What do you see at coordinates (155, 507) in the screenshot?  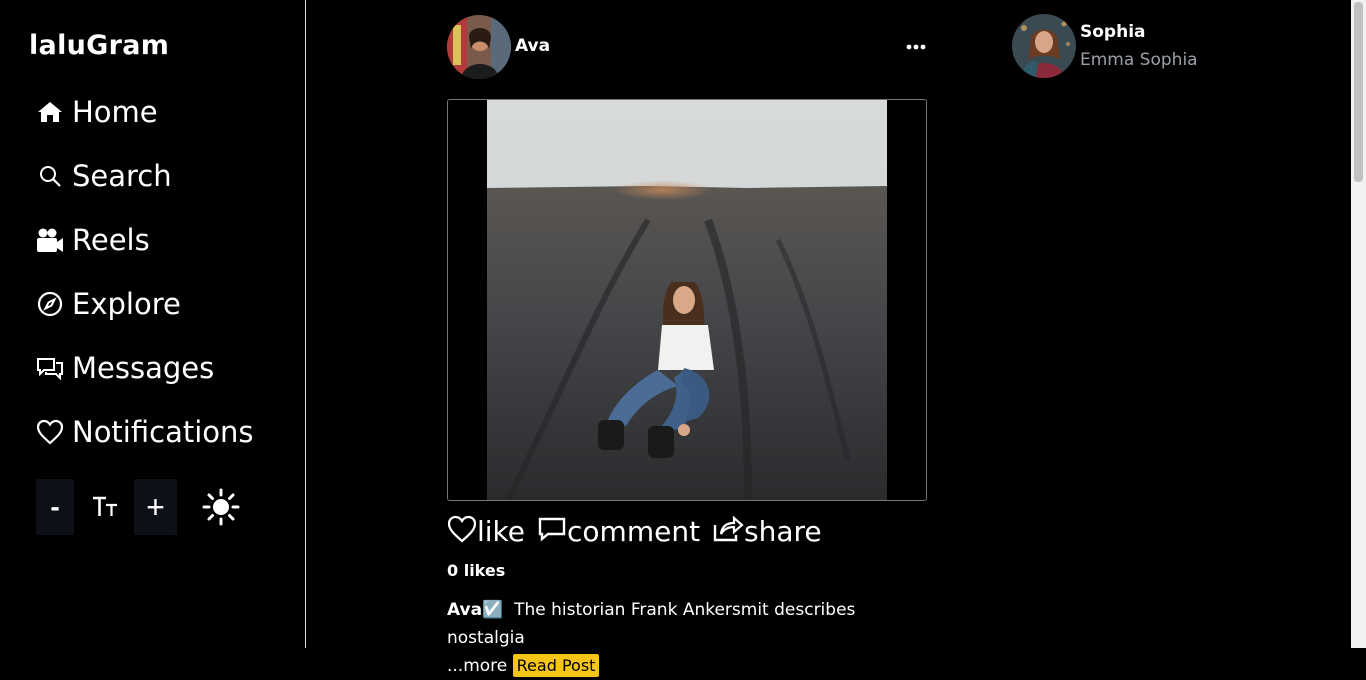 I see `increase-font-button: +` at bounding box center [155, 507].